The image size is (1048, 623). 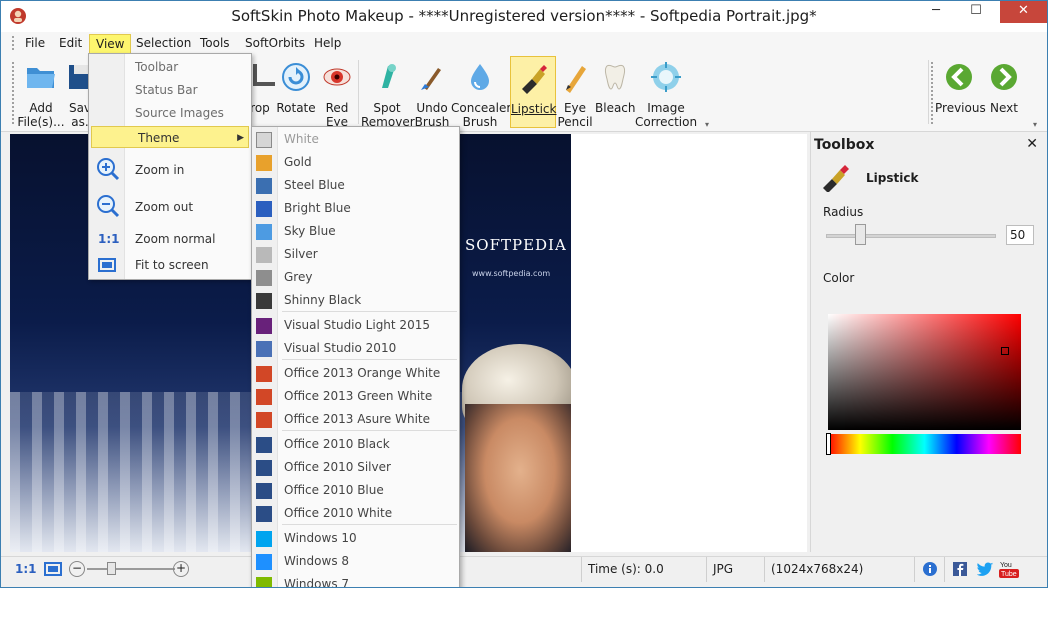 What do you see at coordinates (839, 569) in the screenshot?
I see `size-status: (1024x768x24)` at bounding box center [839, 569].